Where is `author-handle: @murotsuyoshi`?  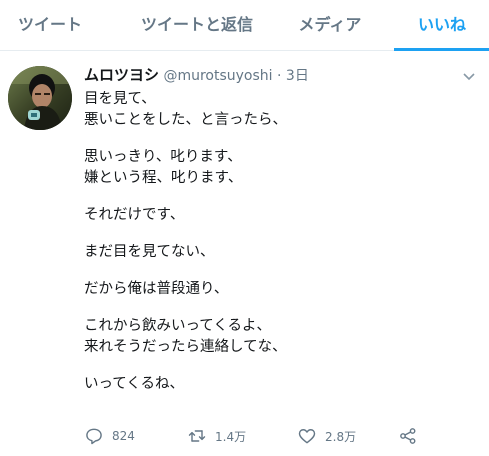 author-handle: @murotsuyoshi is located at coordinates (217, 76).